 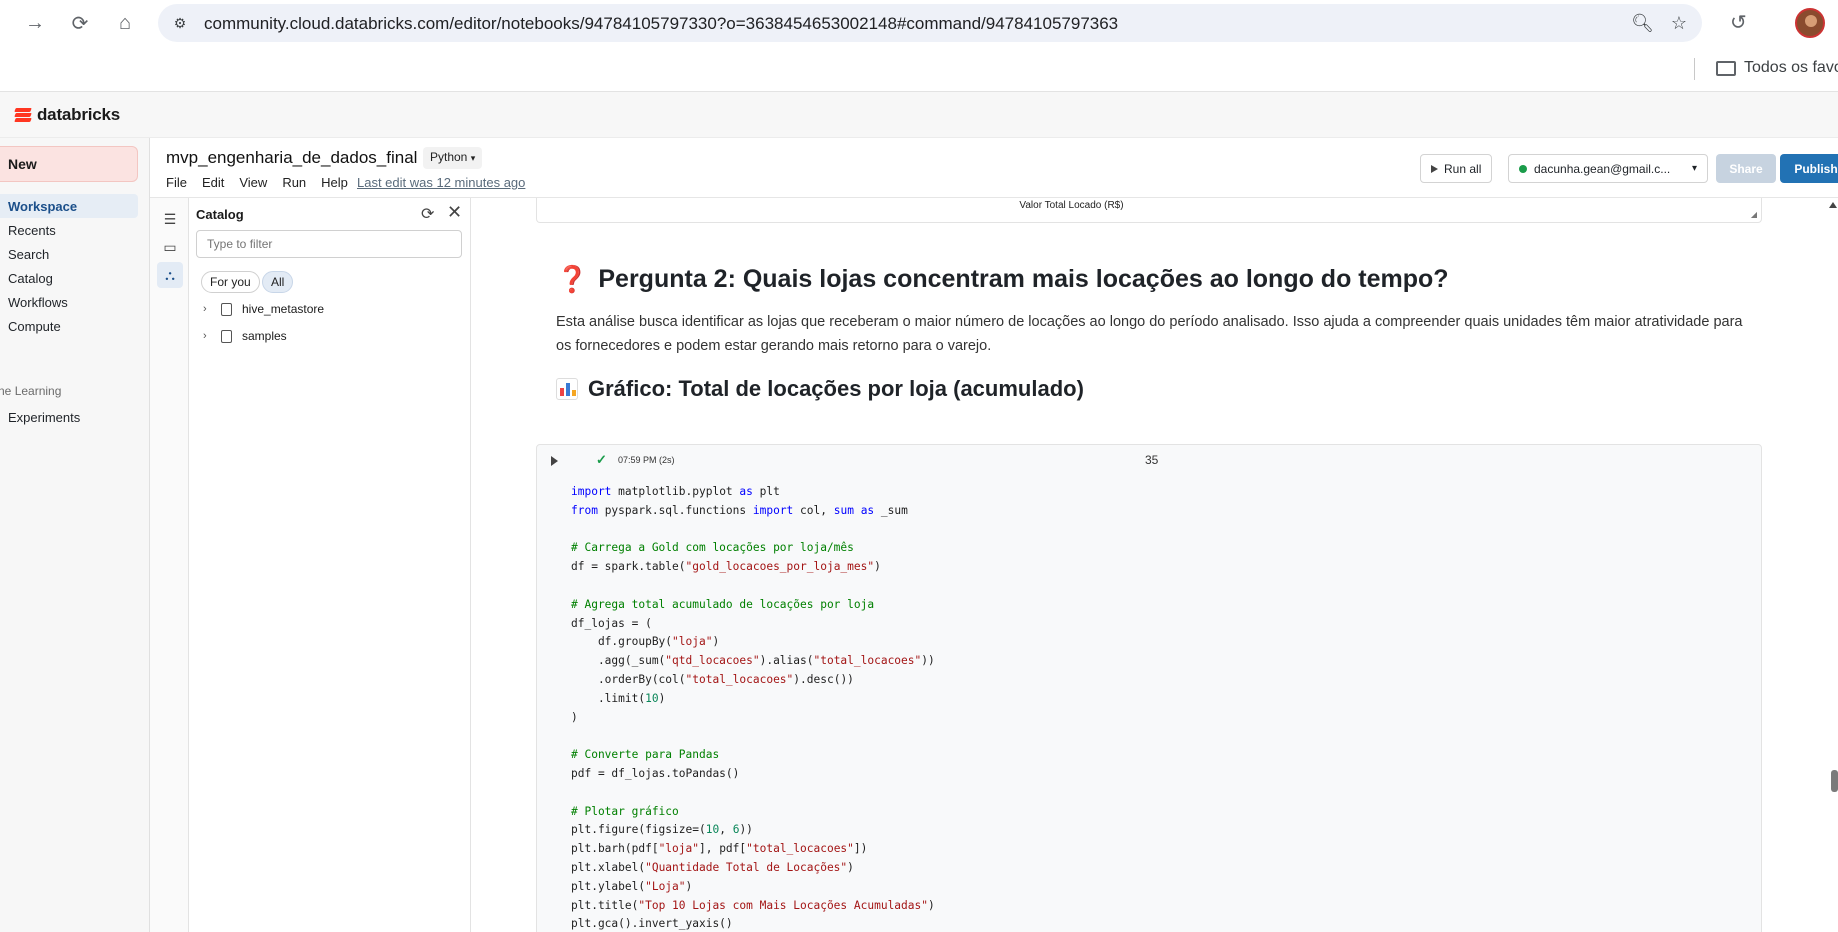 I want to click on compute-selector: dacunha.gean@gmail.c... ▾, so click(x=1608, y=168).